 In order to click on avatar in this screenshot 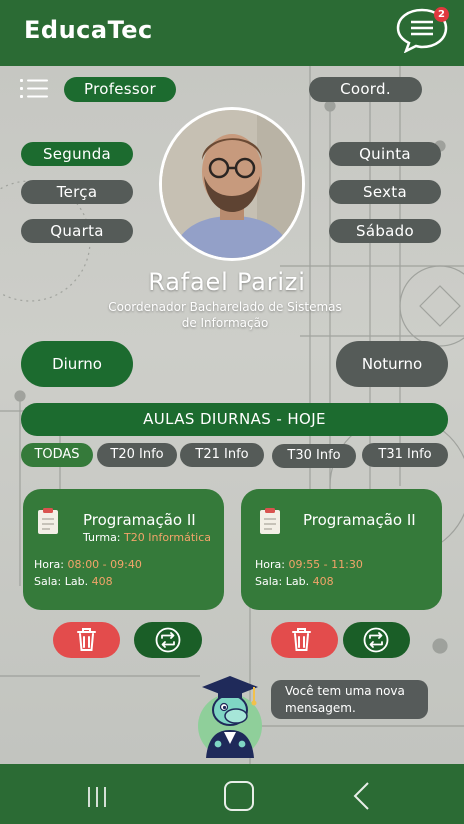, I will do `click(232, 184)`.